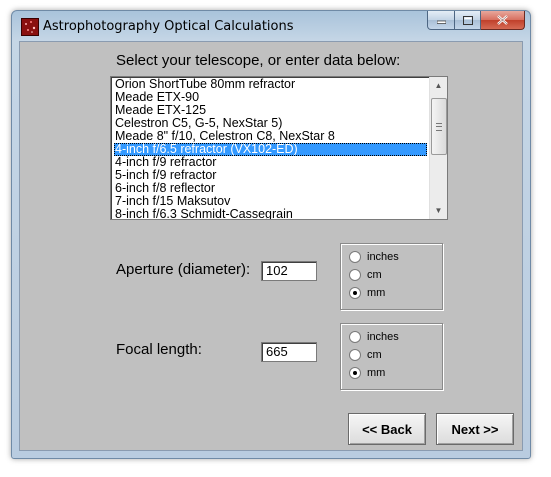 Image resolution: width=551 pixels, height=477 pixels. What do you see at coordinates (391, 276) in the screenshot?
I see `aperture-units-group: inches cm mm` at bounding box center [391, 276].